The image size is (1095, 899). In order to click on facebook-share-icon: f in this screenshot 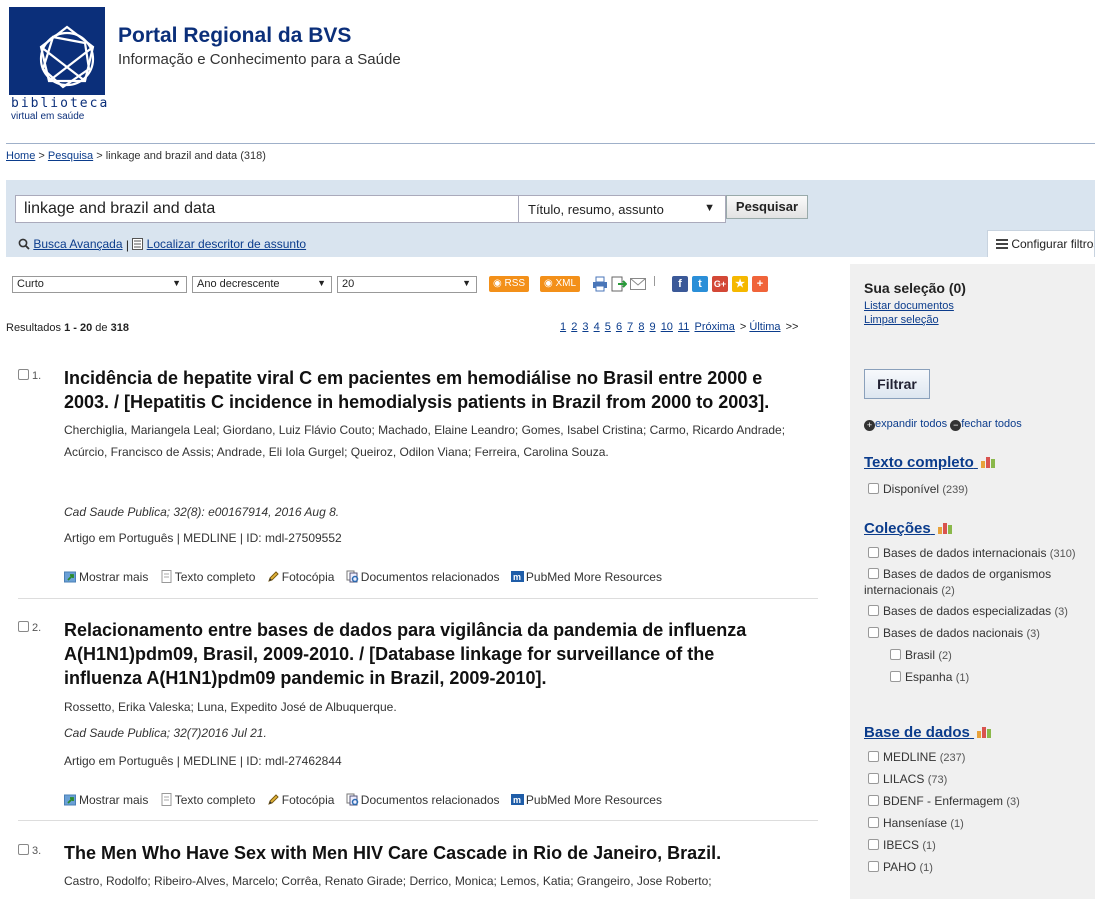, I will do `click(680, 284)`.